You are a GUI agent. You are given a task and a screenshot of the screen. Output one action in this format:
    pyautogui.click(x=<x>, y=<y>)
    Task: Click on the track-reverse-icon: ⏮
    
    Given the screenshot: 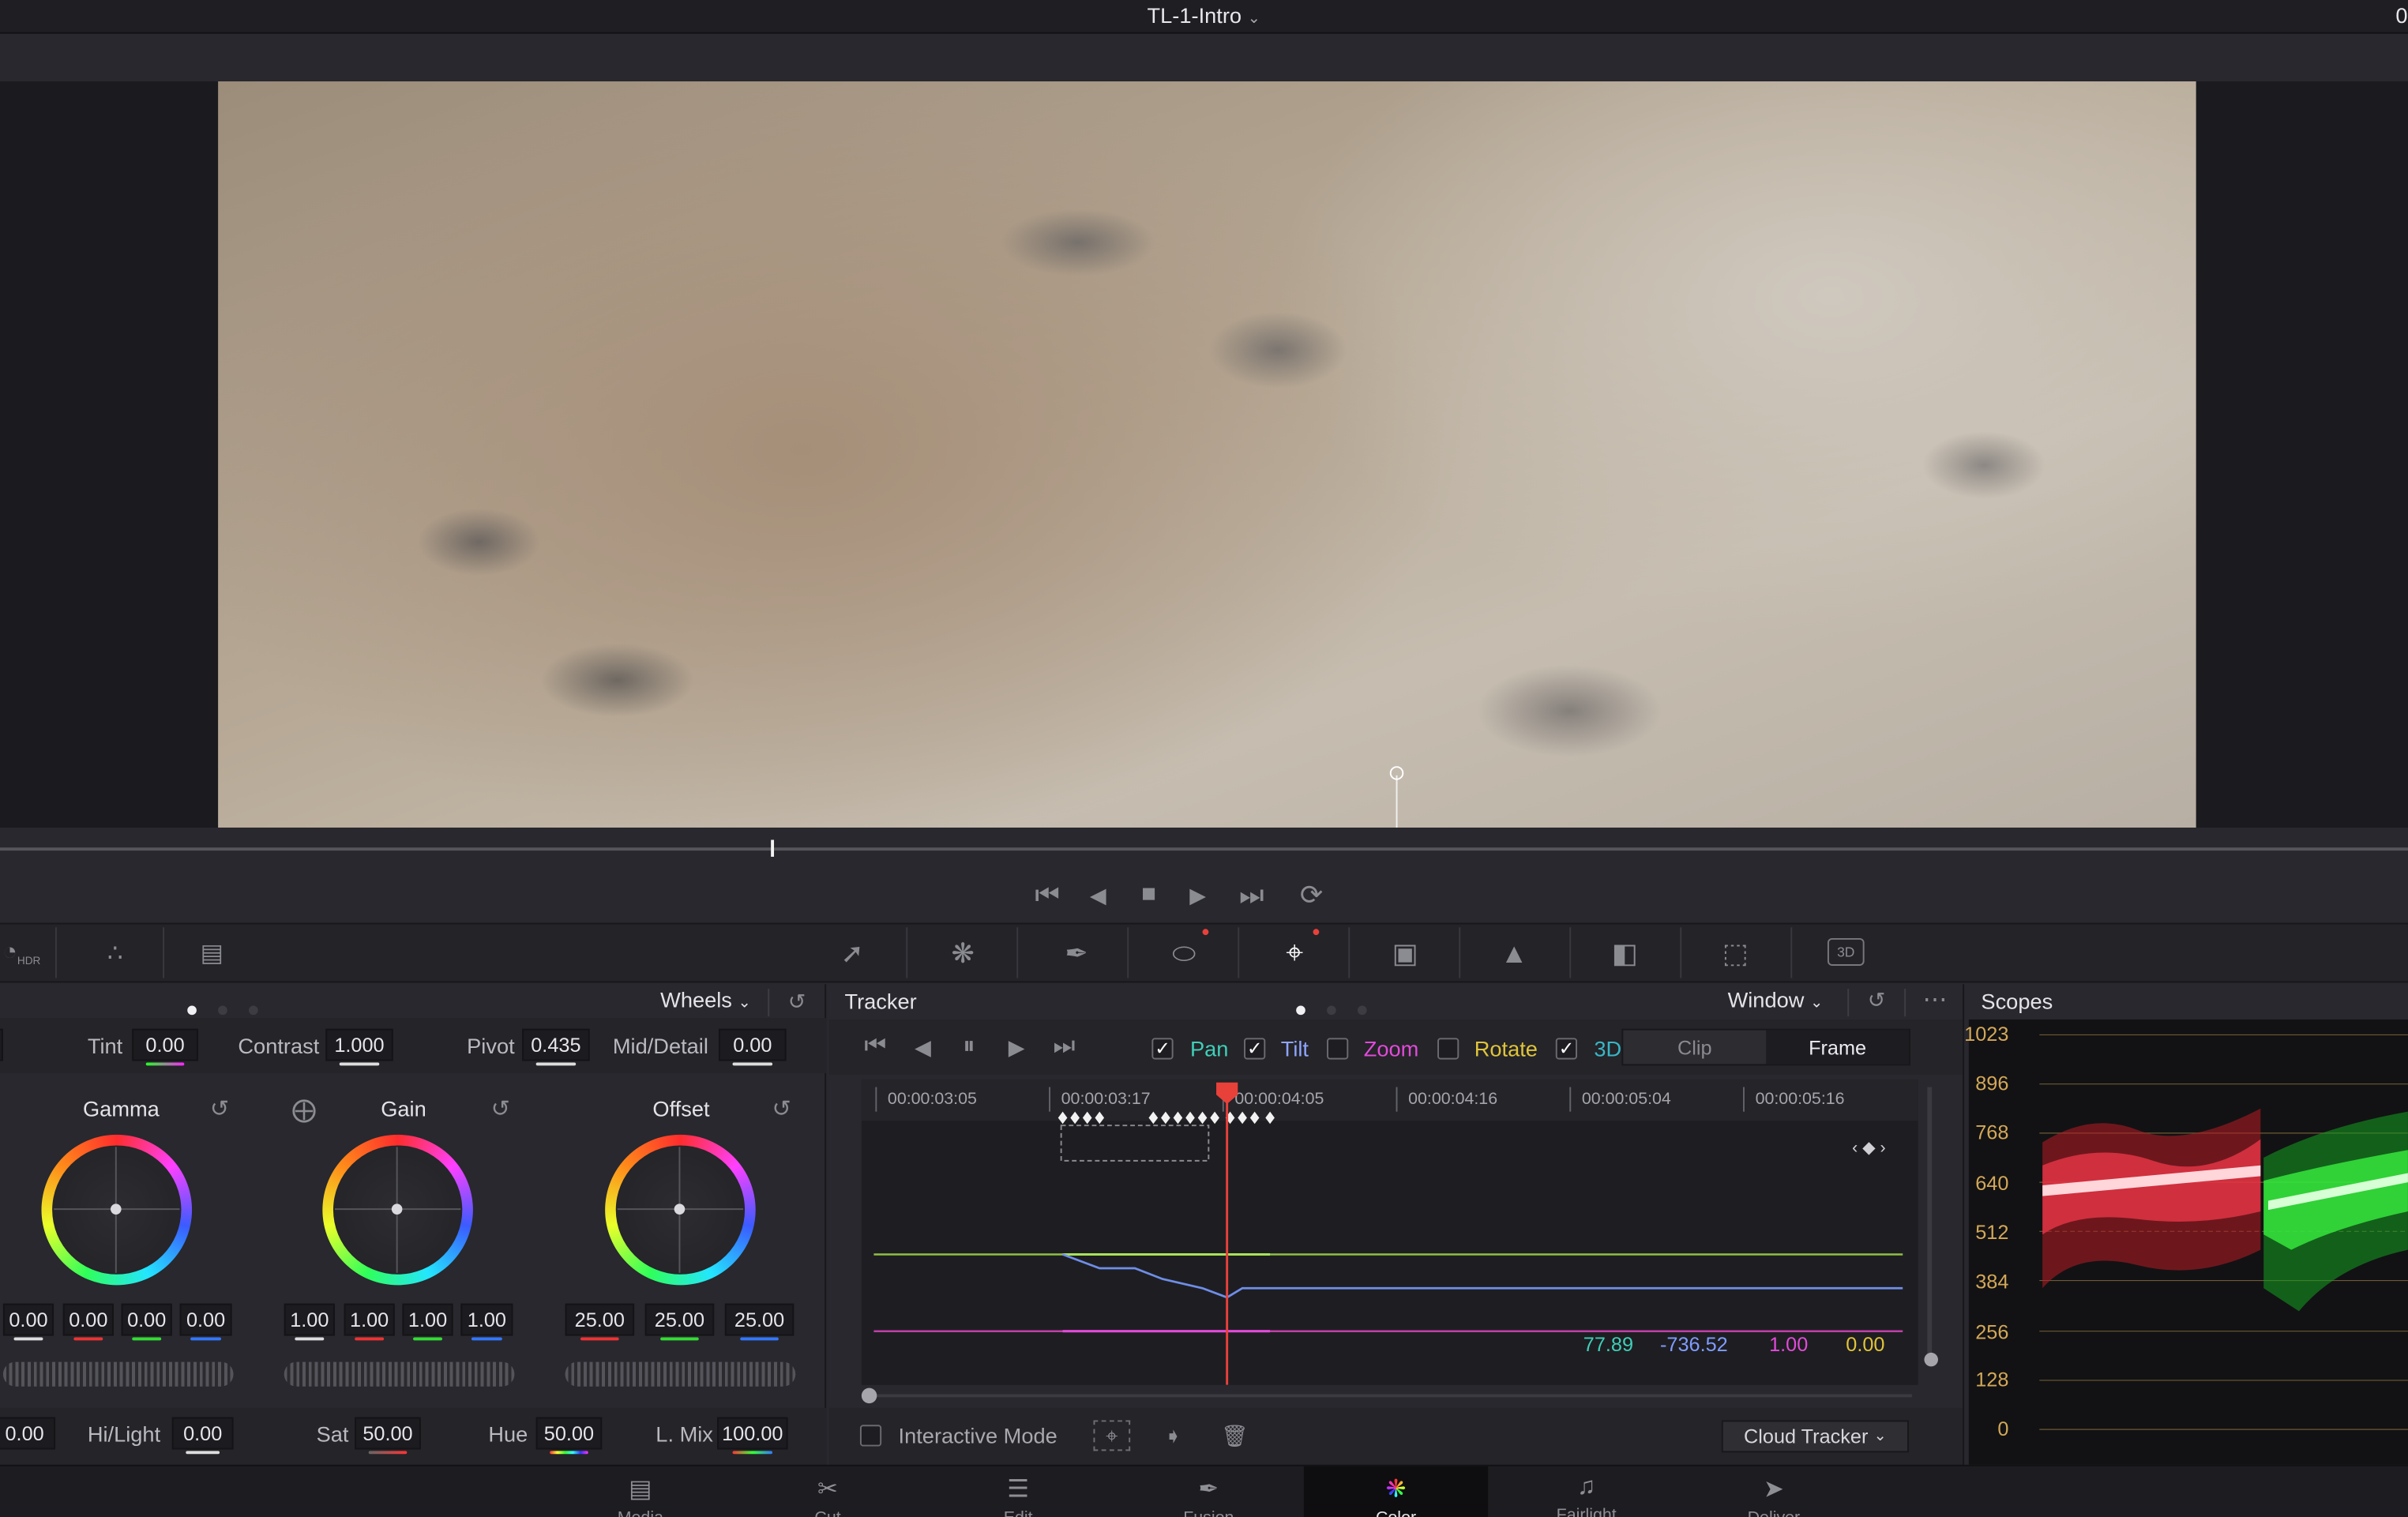 What is the action you would take?
    pyautogui.click(x=875, y=1047)
    